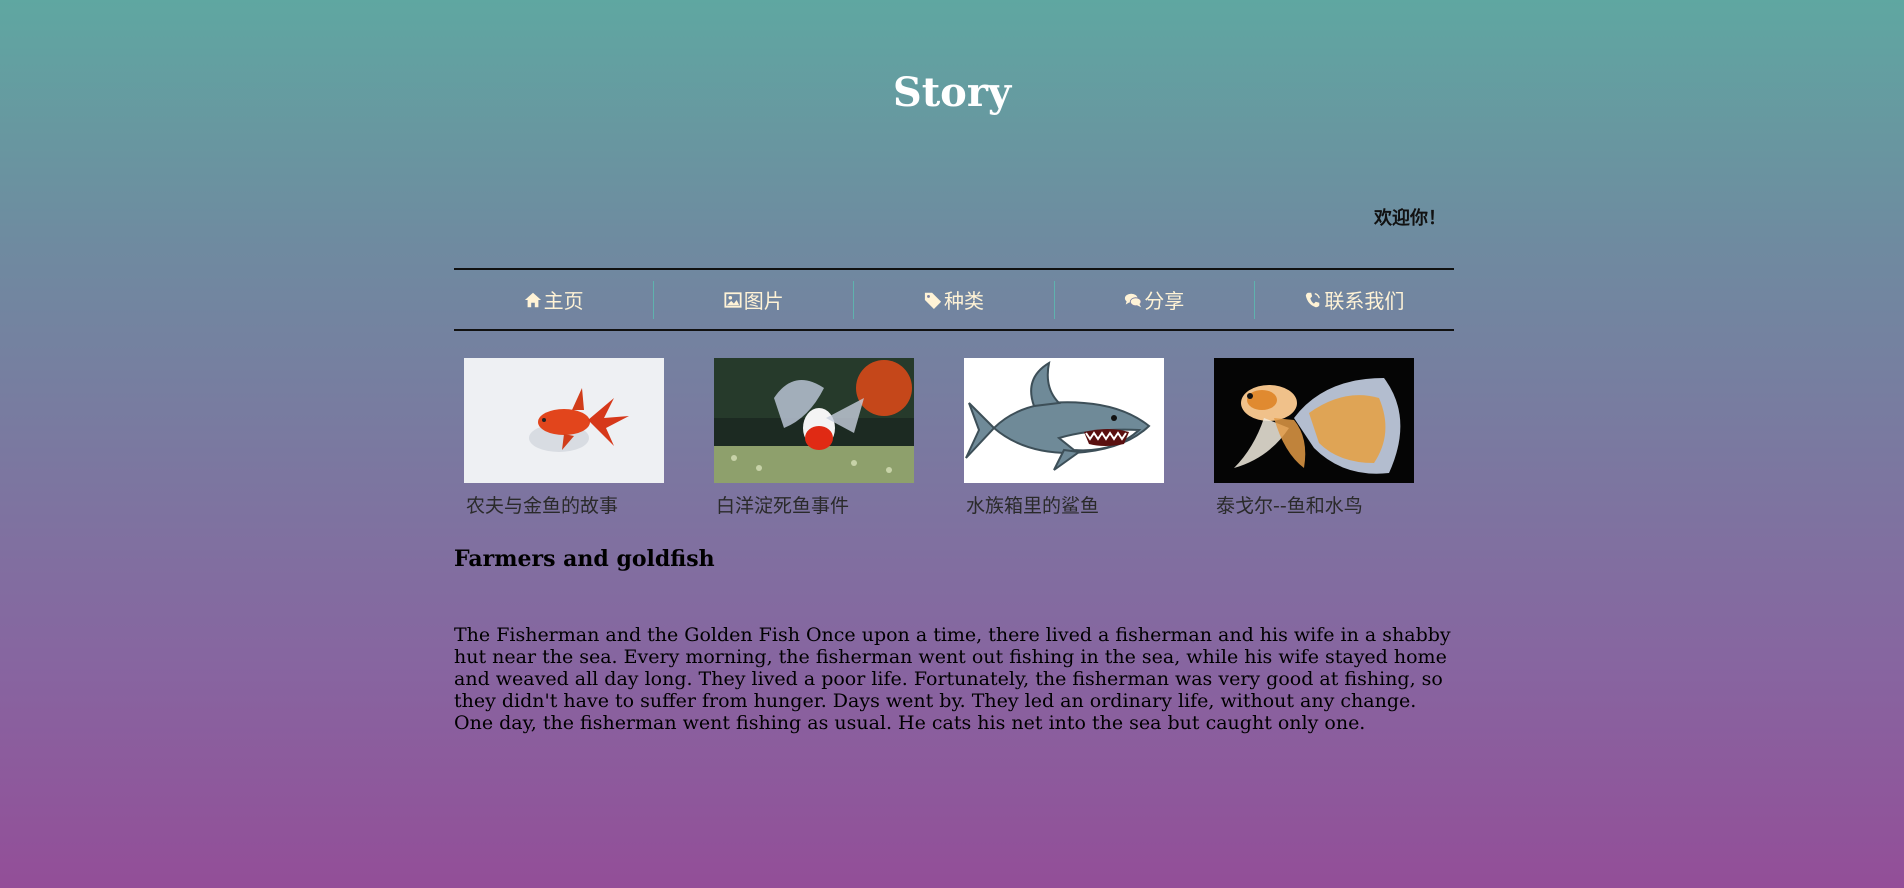 This screenshot has height=888, width=1904. I want to click on nav-item-label: 联系我们, so click(1364, 301).